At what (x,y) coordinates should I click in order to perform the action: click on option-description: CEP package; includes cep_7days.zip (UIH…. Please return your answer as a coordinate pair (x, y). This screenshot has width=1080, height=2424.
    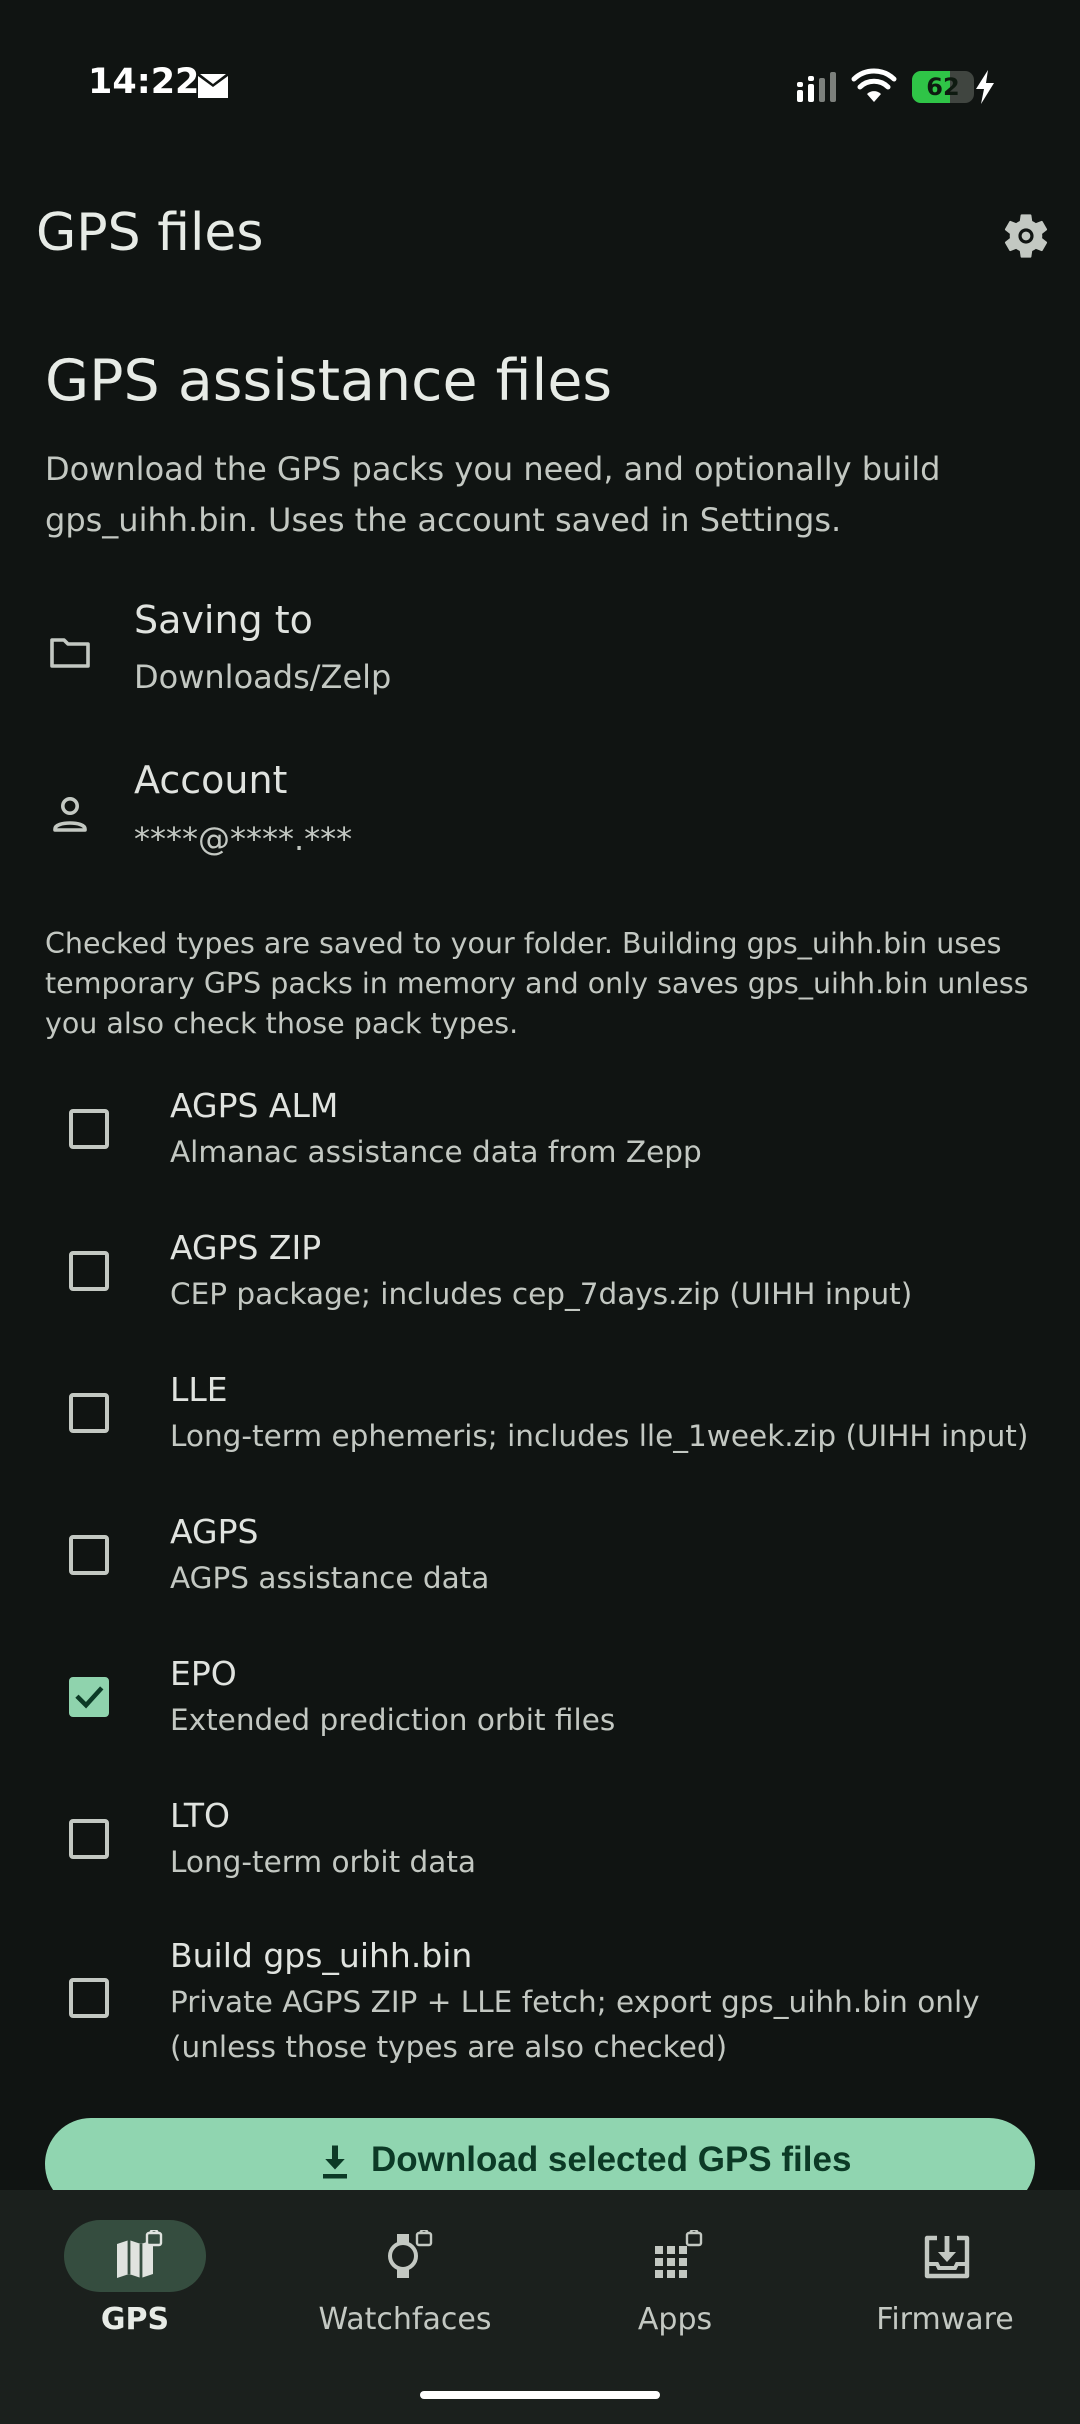
    Looking at the image, I should click on (541, 1294).